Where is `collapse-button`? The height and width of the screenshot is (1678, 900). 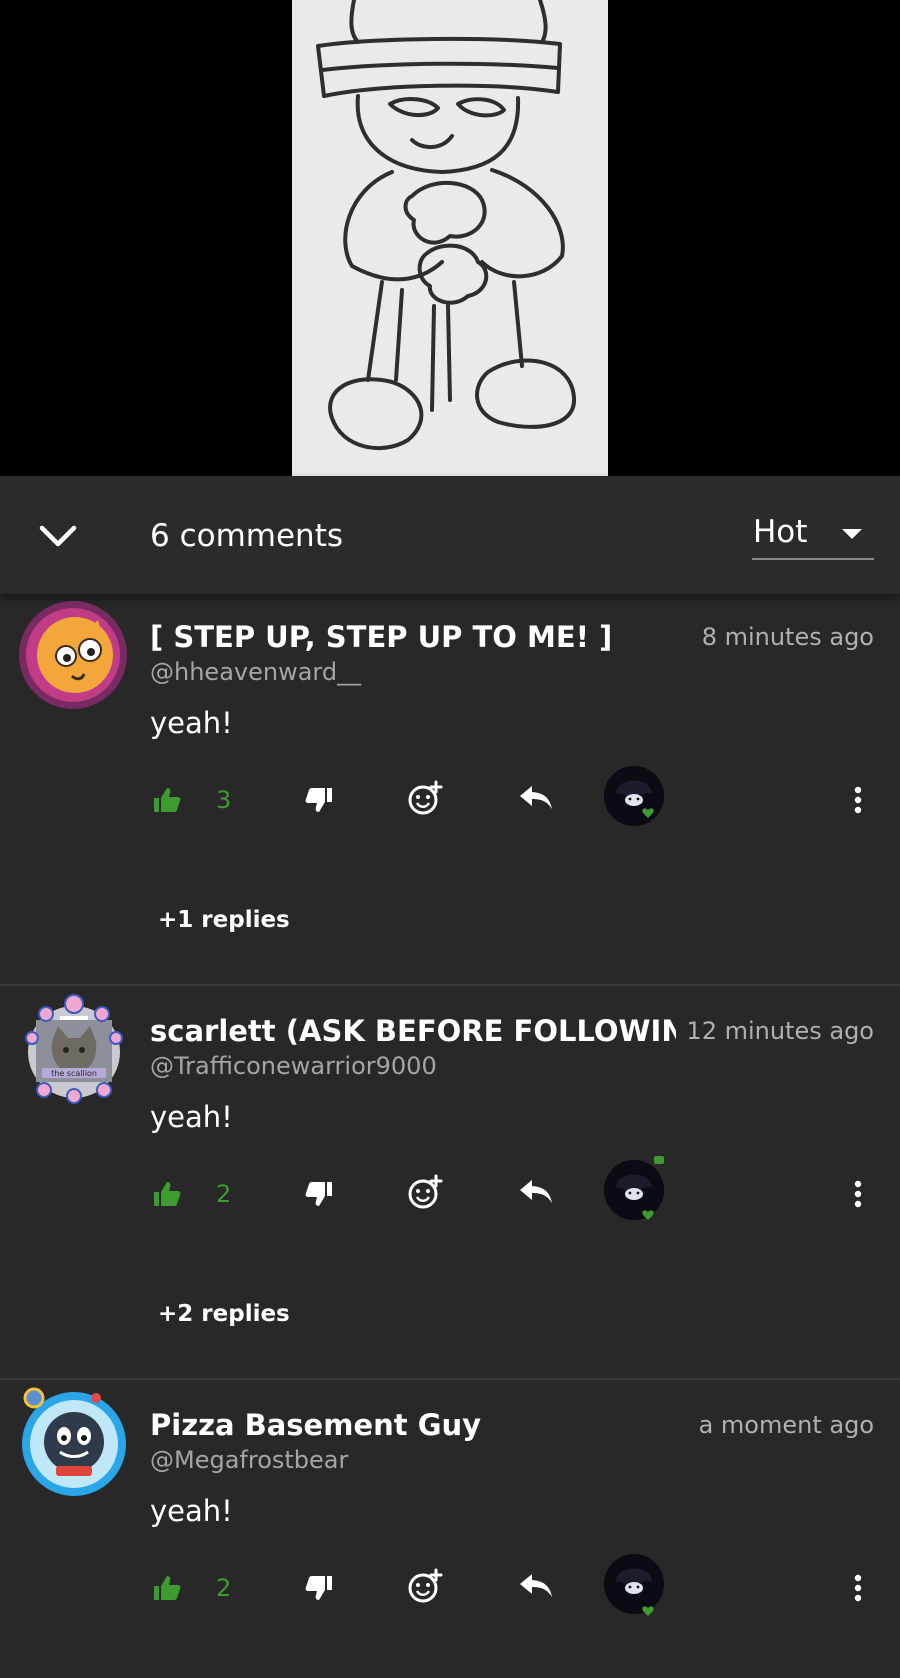 collapse-button is located at coordinates (58, 536).